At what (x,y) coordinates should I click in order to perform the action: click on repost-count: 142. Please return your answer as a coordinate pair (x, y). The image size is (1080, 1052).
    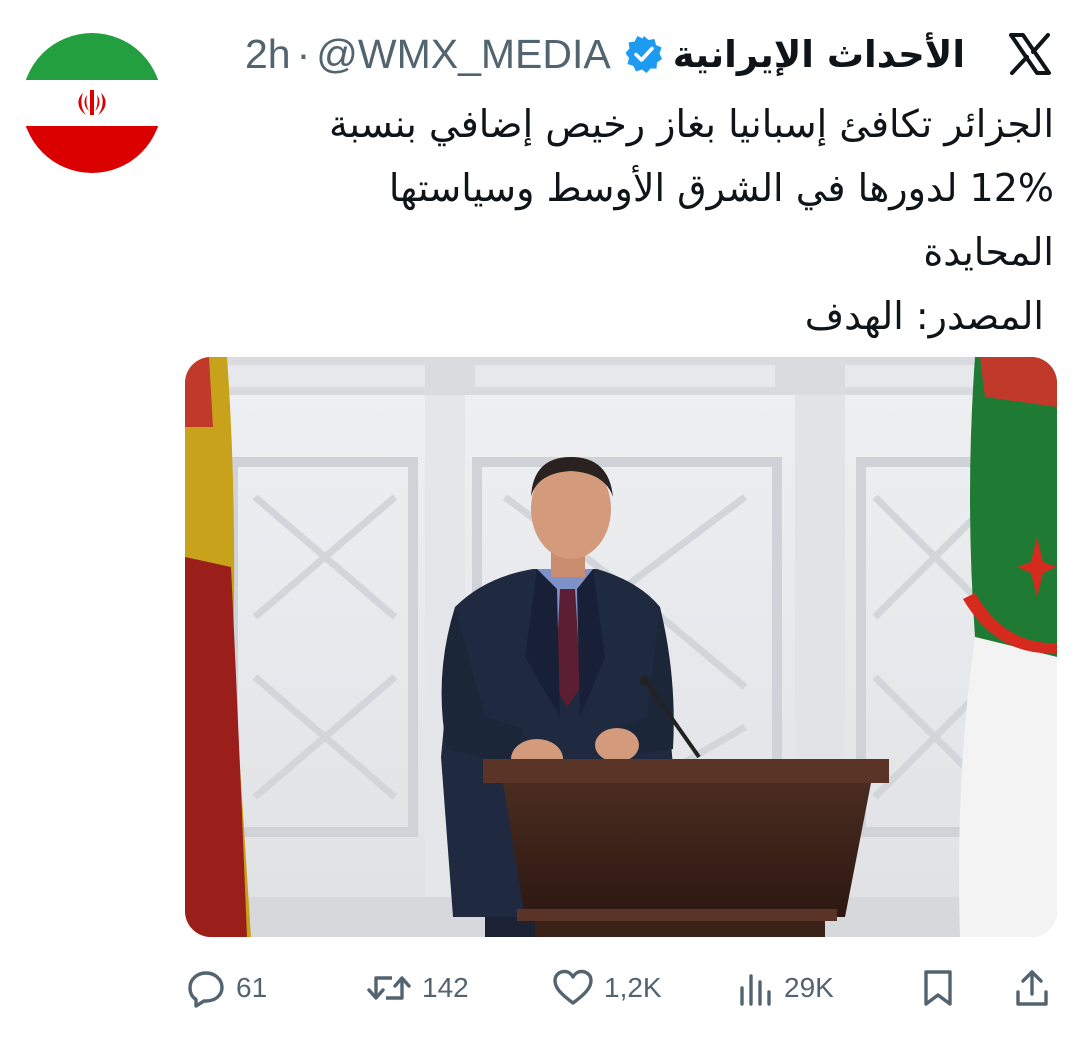
    Looking at the image, I should click on (445, 987).